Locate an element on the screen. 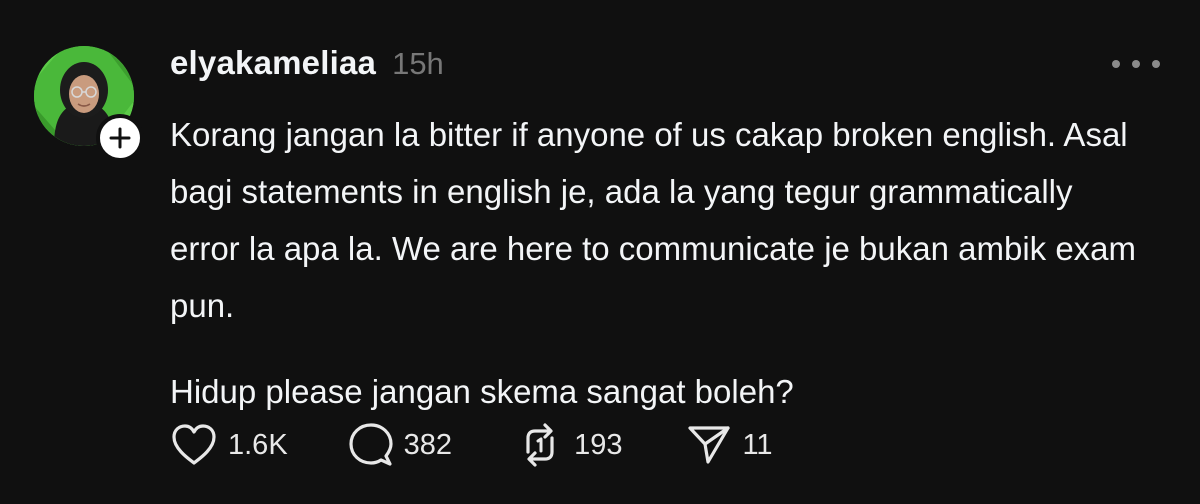  like-button: 1.6K is located at coordinates (229, 445).